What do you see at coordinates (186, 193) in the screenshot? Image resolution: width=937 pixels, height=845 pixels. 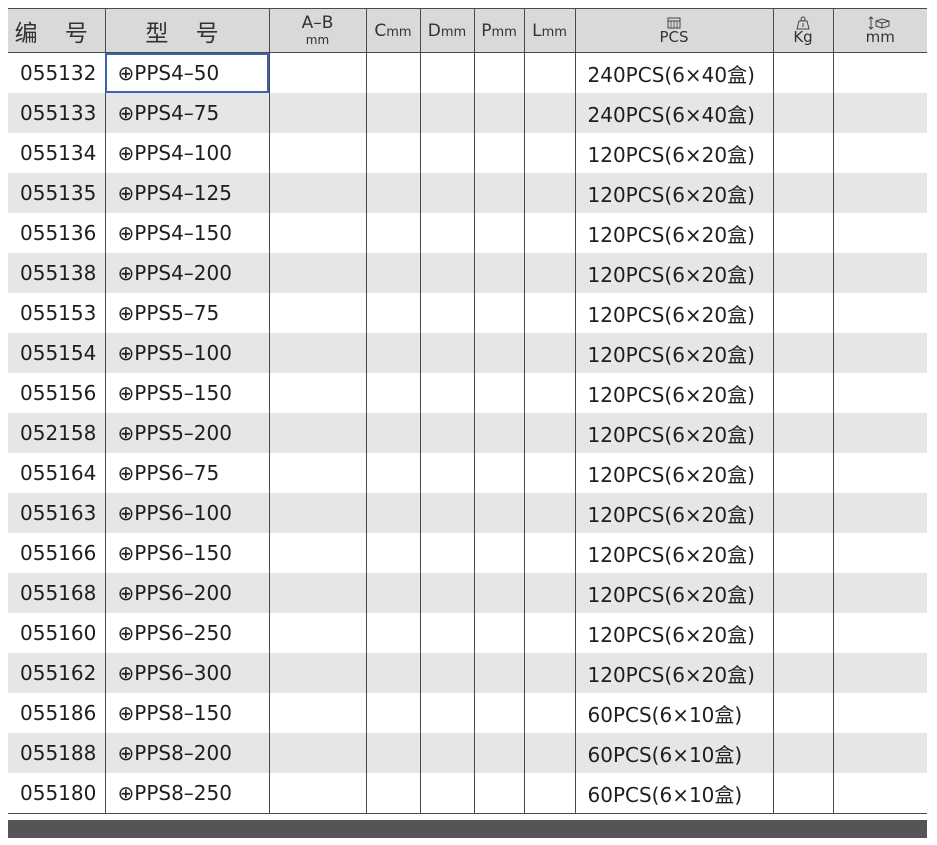 I see `cell-model: ⊕PPS4–125` at bounding box center [186, 193].